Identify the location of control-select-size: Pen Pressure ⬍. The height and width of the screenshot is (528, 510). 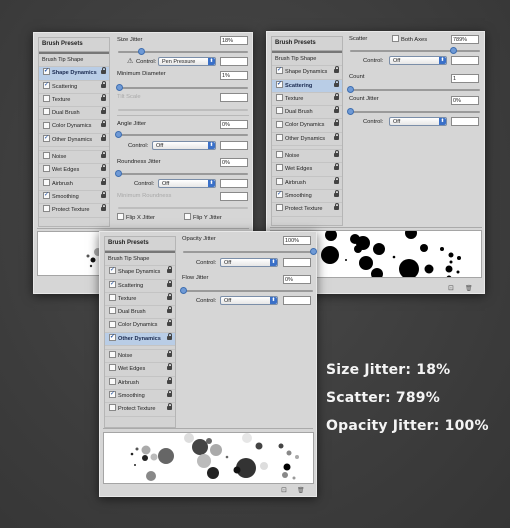
(187, 61).